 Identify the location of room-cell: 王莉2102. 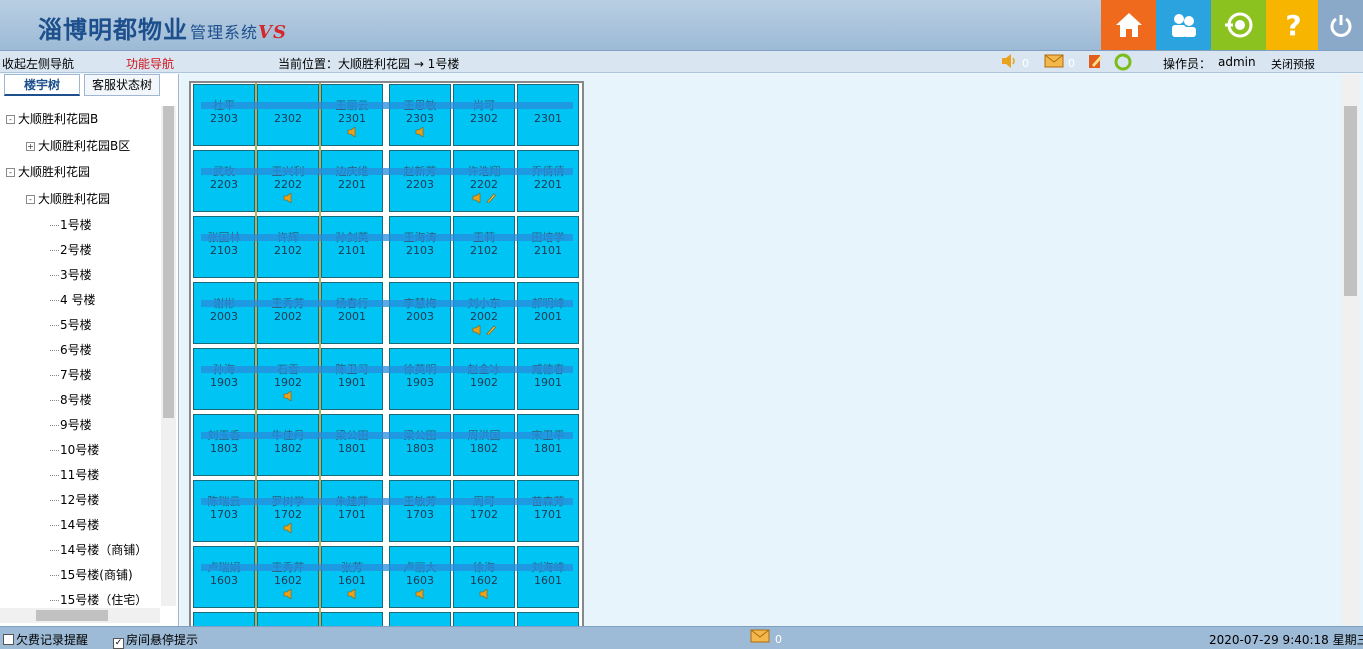
(484, 247).